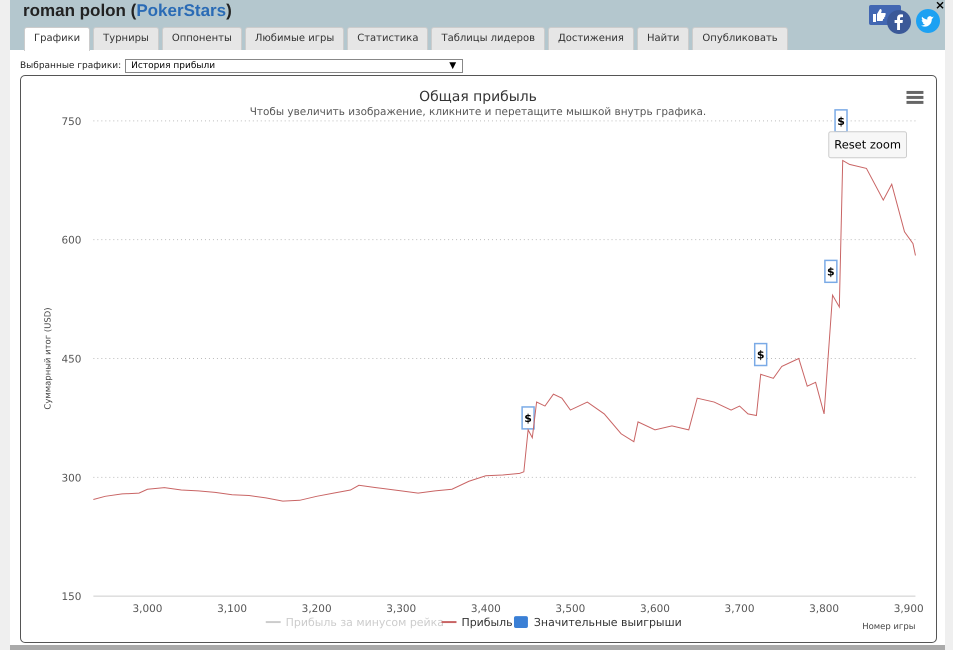 The height and width of the screenshot is (650, 953). Describe the element at coordinates (71, 122) in the screenshot. I see `y-tick-label: 750` at that location.